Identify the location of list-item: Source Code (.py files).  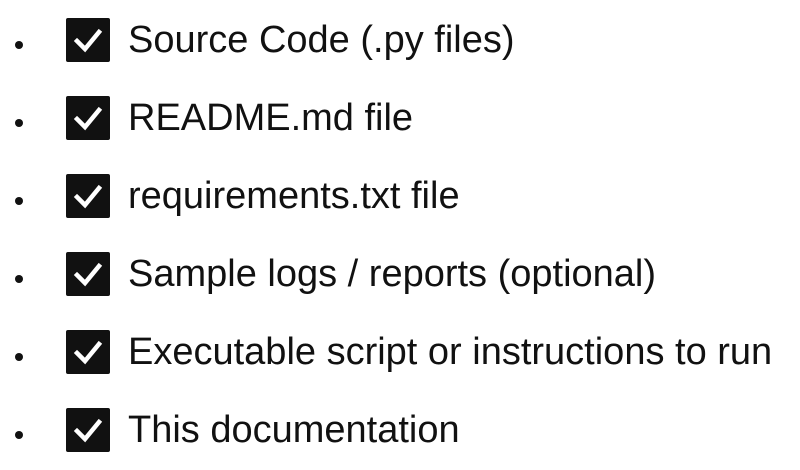
(400, 40).